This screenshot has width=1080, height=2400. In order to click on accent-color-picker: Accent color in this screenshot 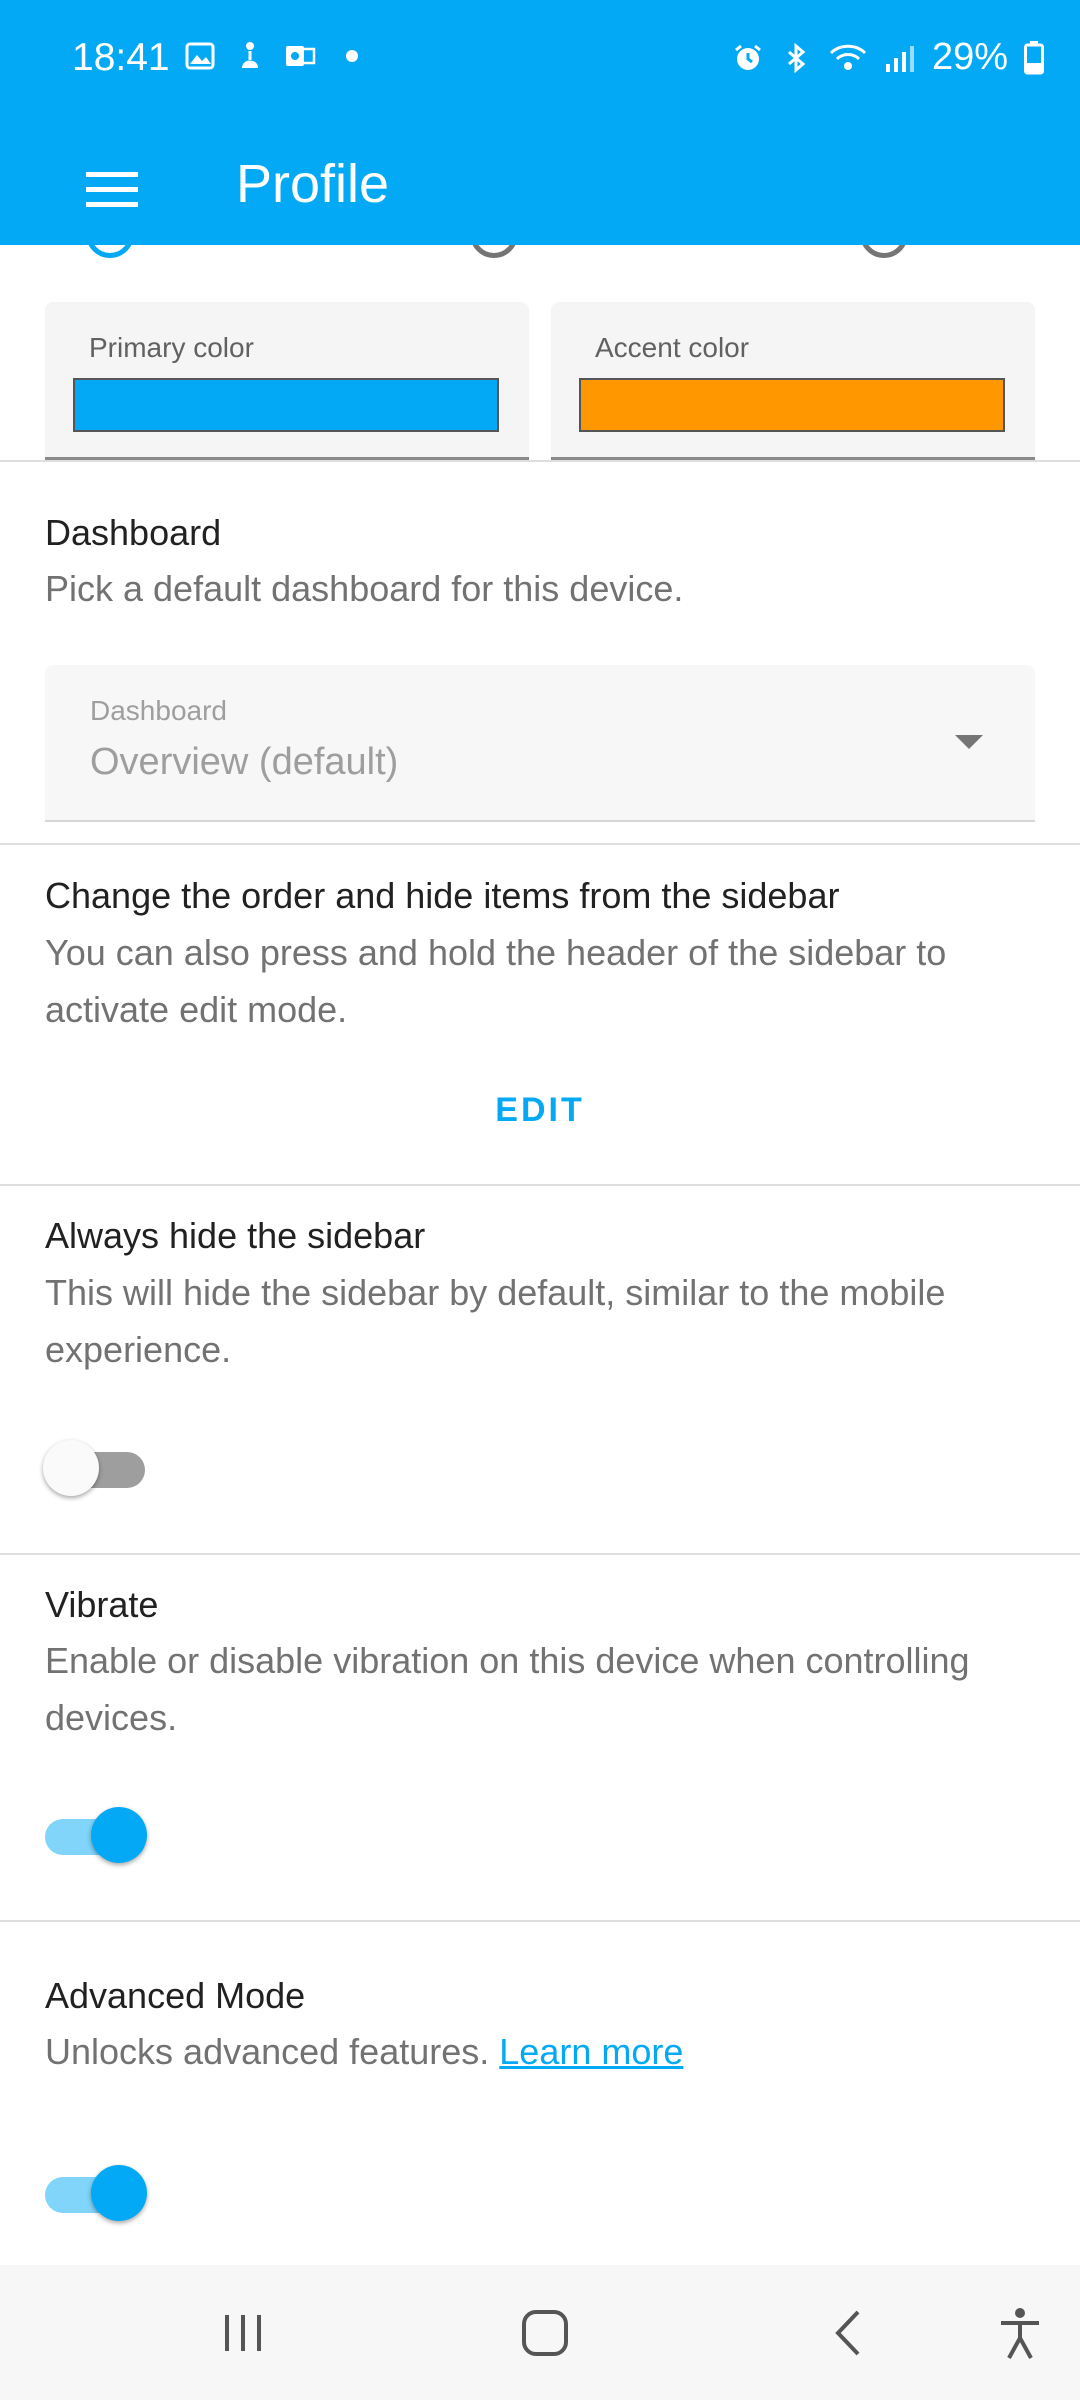, I will do `click(793, 381)`.